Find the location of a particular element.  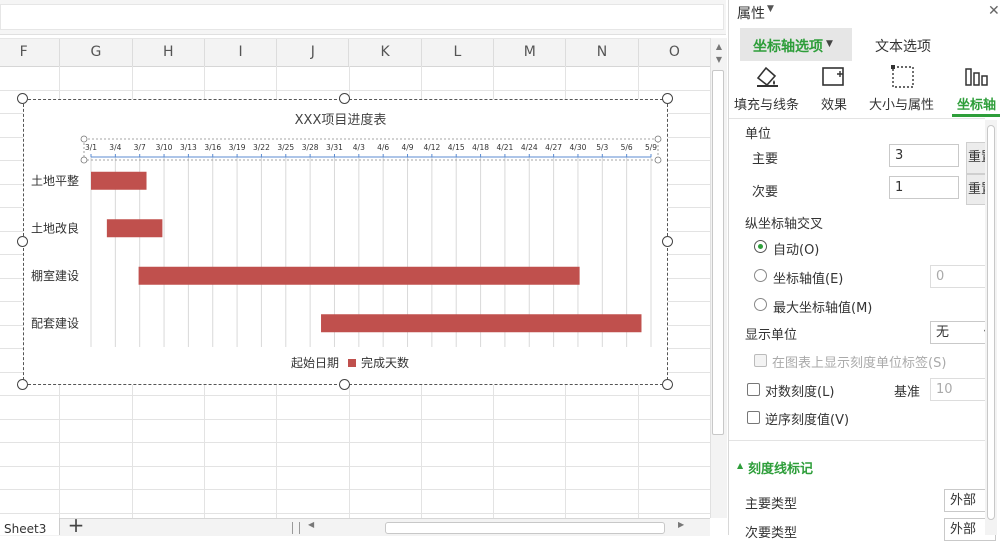

radio-auto is located at coordinates (760, 246).